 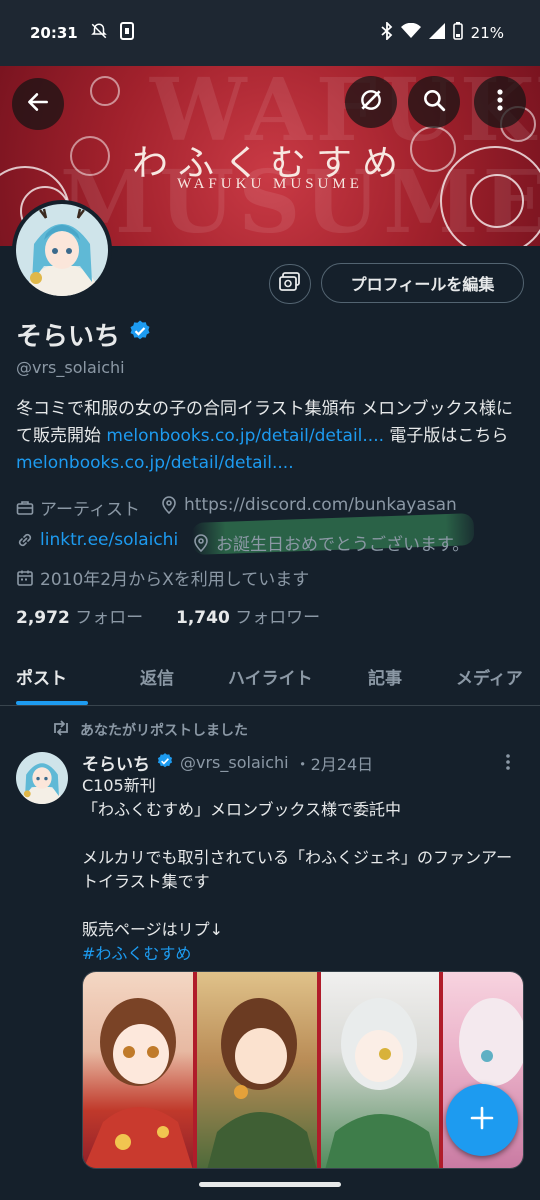 What do you see at coordinates (270, 676) in the screenshot?
I see `tab-highlights: ハイライト` at bounding box center [270, 676].